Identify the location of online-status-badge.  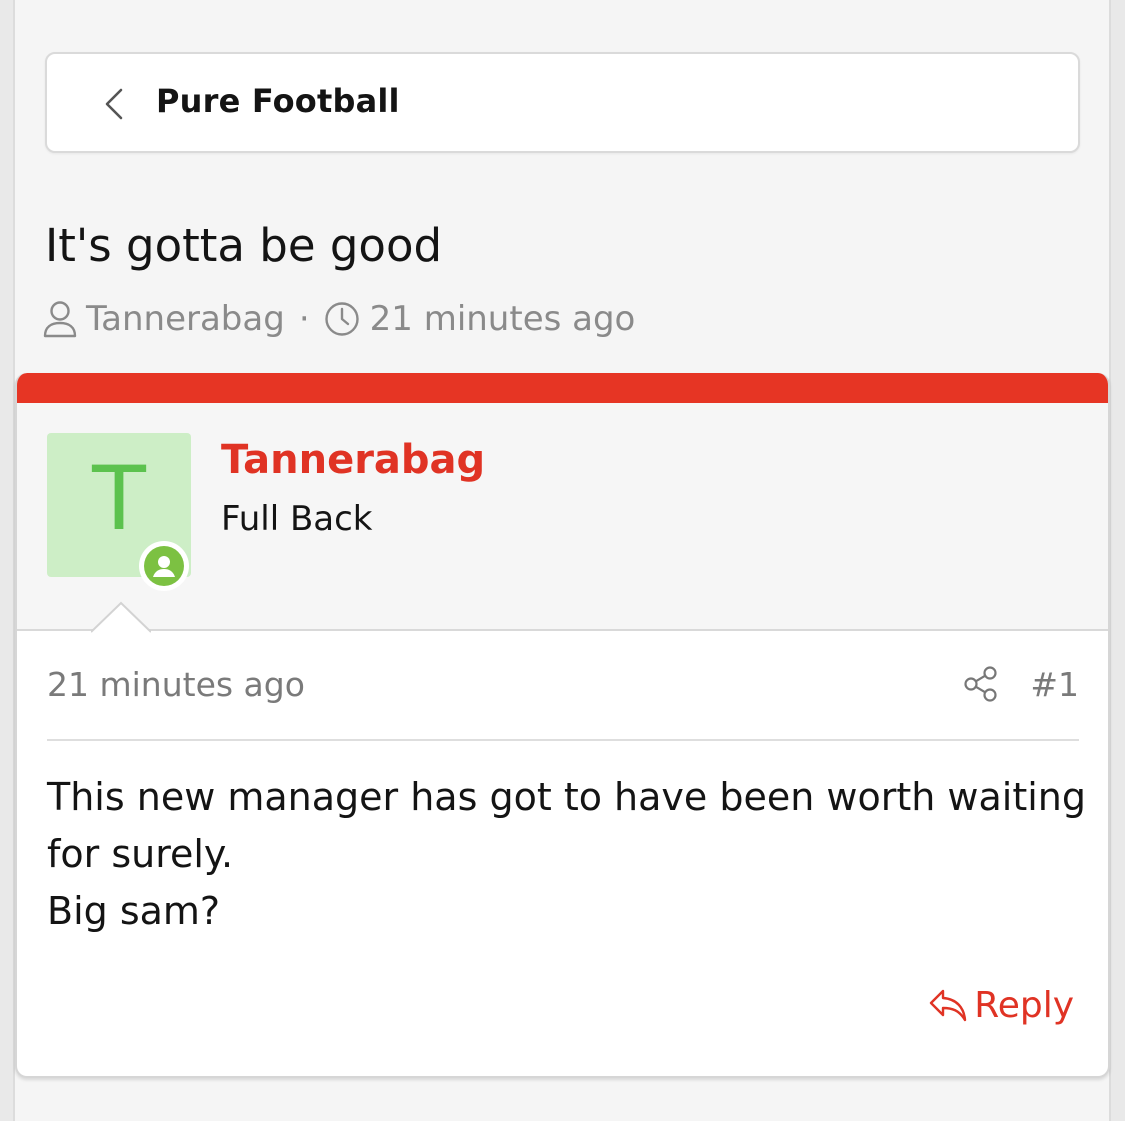
(164, 566).